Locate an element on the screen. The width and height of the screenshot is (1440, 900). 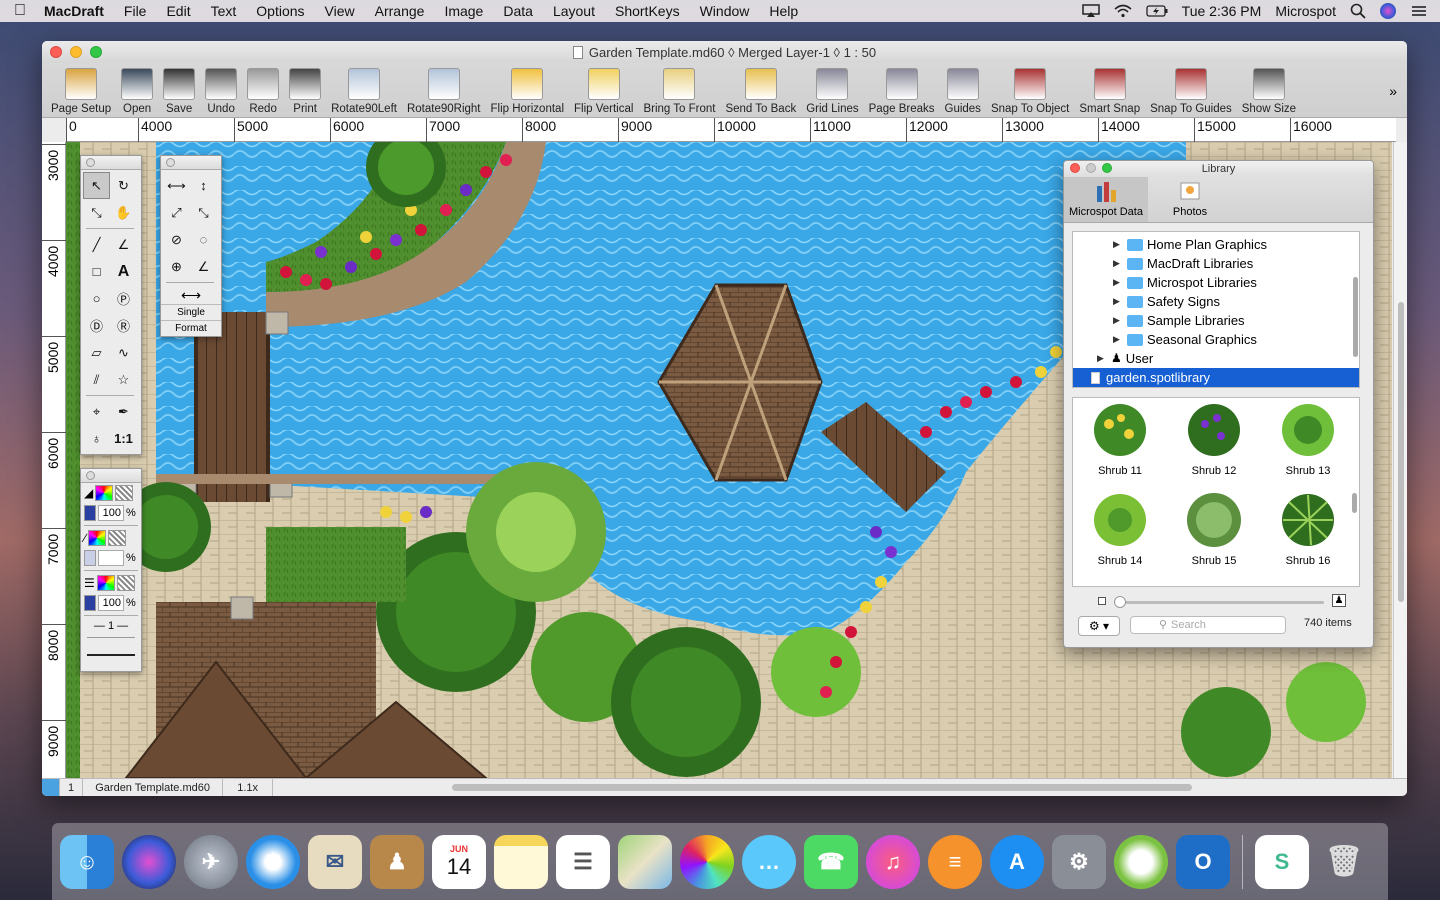
pen-pattern-swatch is located at coordinates (117, 538).